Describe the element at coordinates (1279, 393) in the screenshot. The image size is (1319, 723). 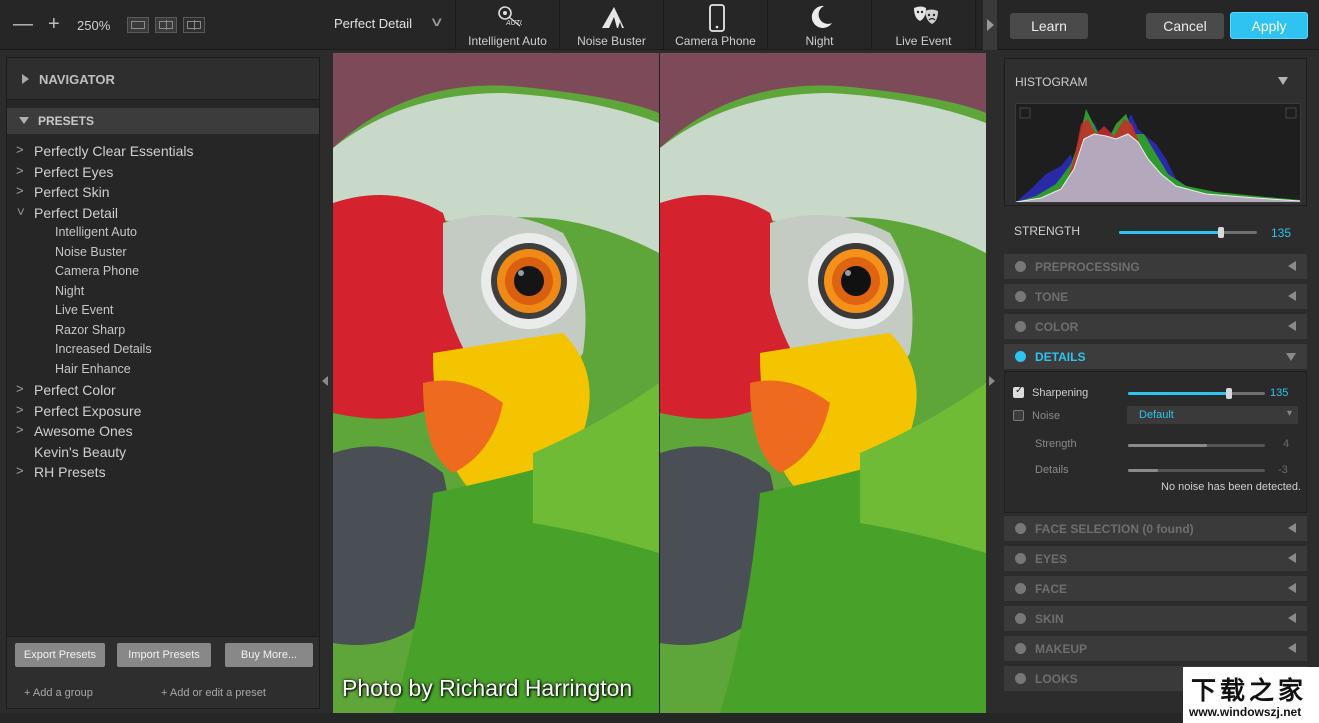
I see `sharpening-value: 135` at that location.